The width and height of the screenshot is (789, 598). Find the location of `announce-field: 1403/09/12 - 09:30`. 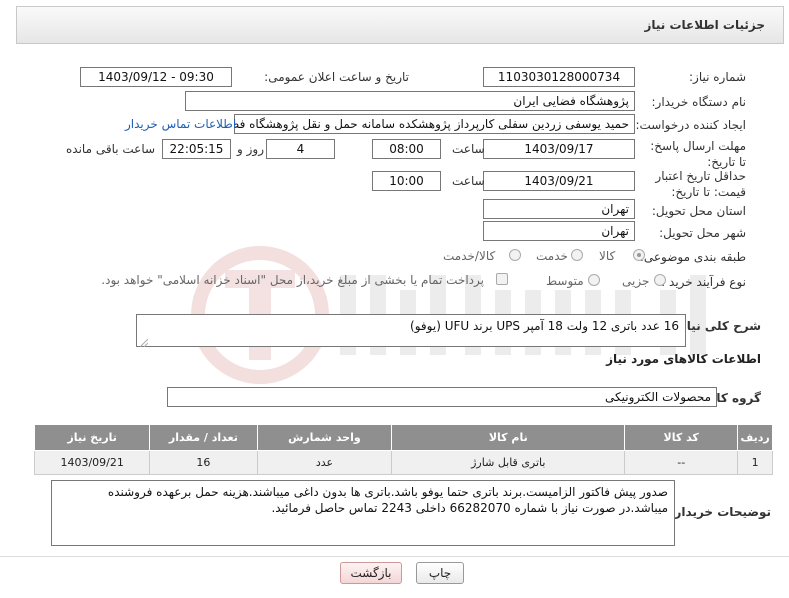

announce-field: 1403/09/12 - 09:30 is located at coordinates (156, 77).